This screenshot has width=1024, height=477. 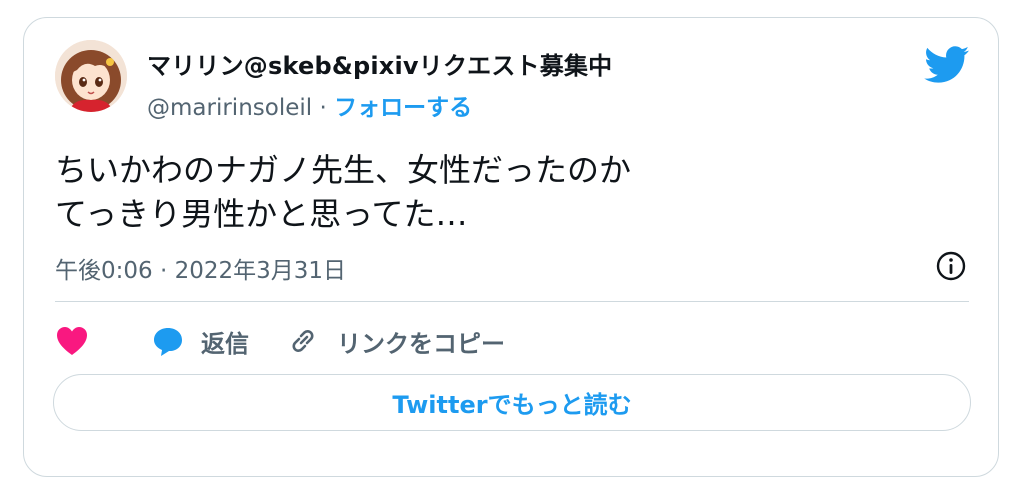 What do you see at coordinates (200, 268) in the screenshot?
I see `timestamp: 午後0:06 · 2022年3月31日` at bounding box center [200, 268].